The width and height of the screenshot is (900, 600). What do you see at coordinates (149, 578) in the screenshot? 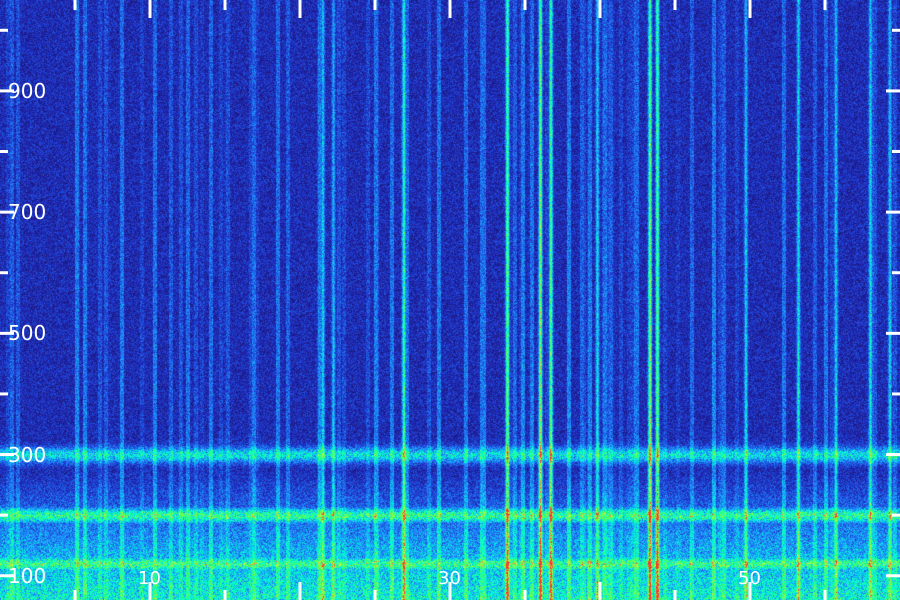
I see `x-tick-label: 10` at bounding box center [149, 578].